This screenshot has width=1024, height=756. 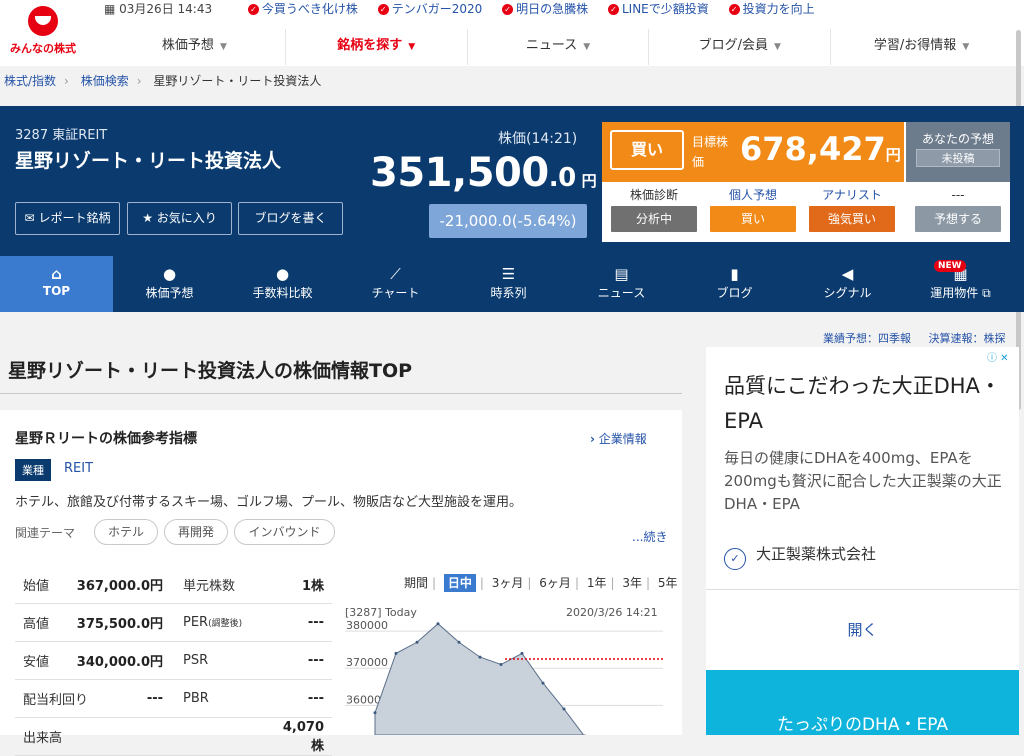 What do you see at coordinates (867, 338) in the screenshot?
I see `earnings-forecast-link: 業績予想：四季報` at bounding box center [867, 338].